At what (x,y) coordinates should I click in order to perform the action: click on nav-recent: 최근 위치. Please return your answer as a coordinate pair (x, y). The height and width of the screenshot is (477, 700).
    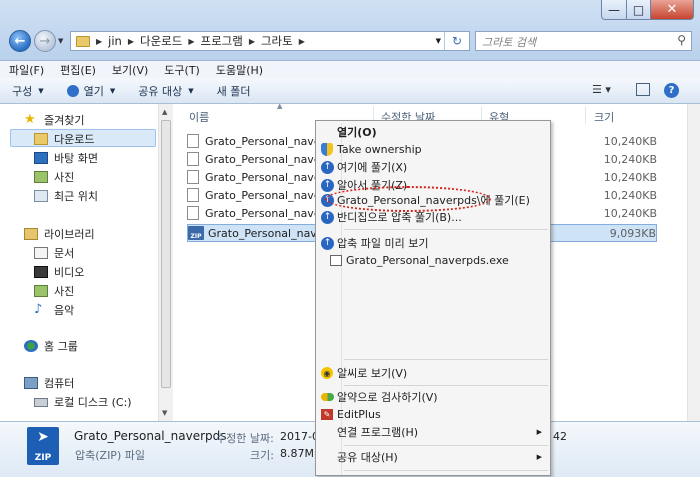
    Looking at the image, I should click on (66, 196).